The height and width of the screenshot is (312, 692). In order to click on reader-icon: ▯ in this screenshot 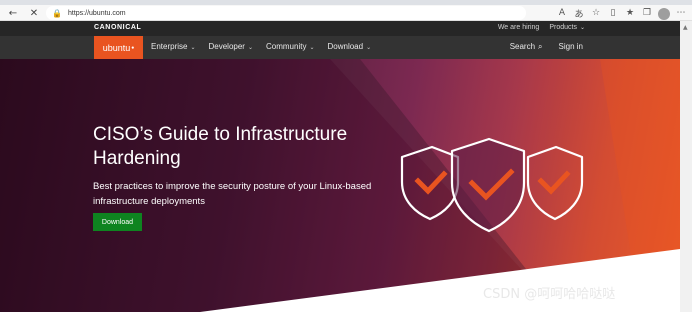, I will do `click(613, 13)`.